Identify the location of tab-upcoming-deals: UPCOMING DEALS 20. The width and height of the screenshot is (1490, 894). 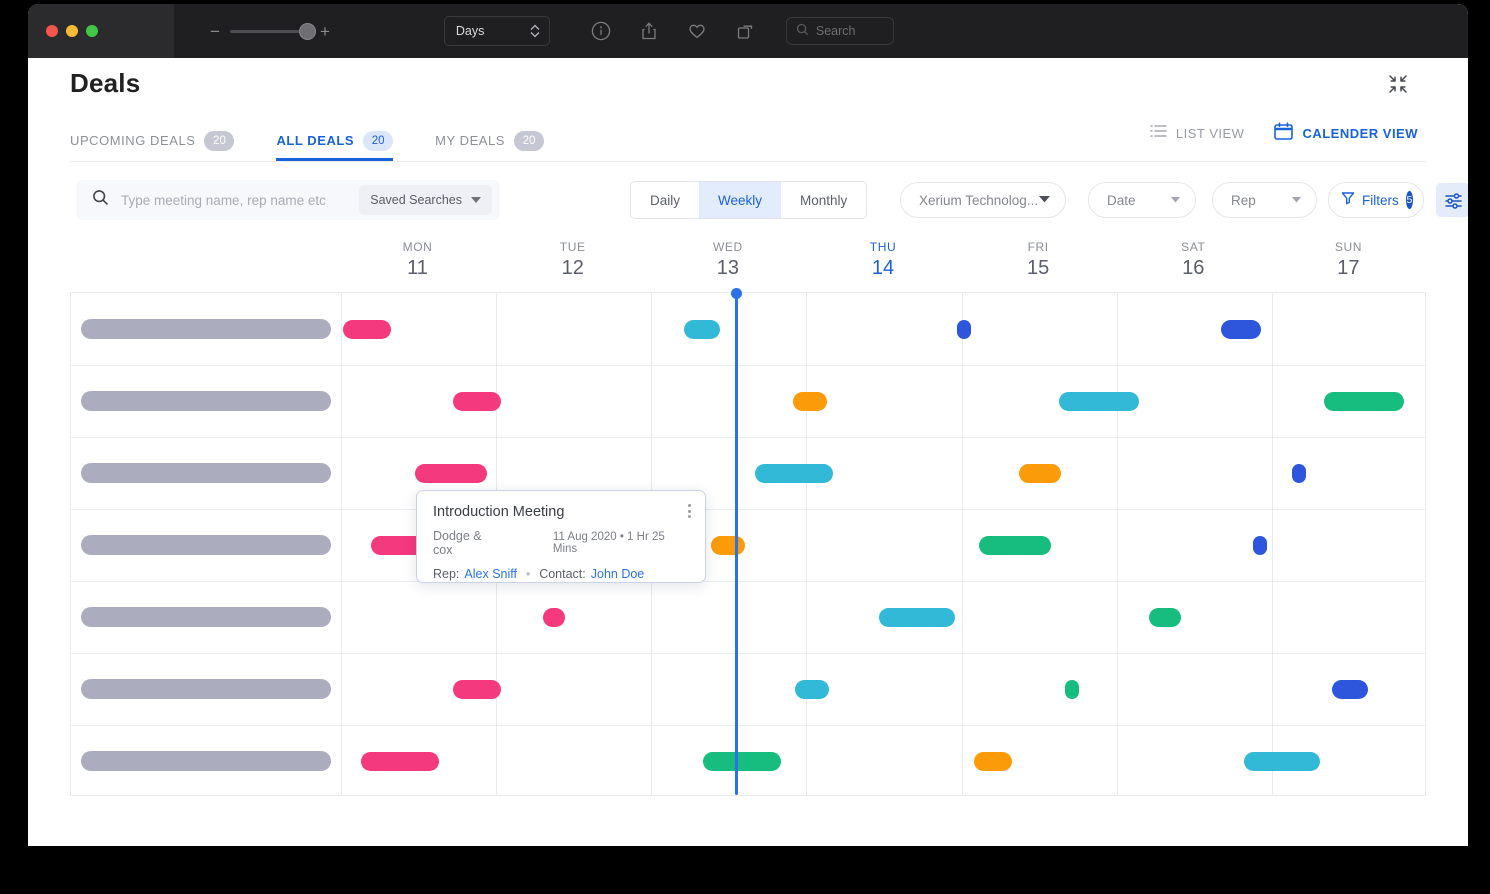
(152, 136).